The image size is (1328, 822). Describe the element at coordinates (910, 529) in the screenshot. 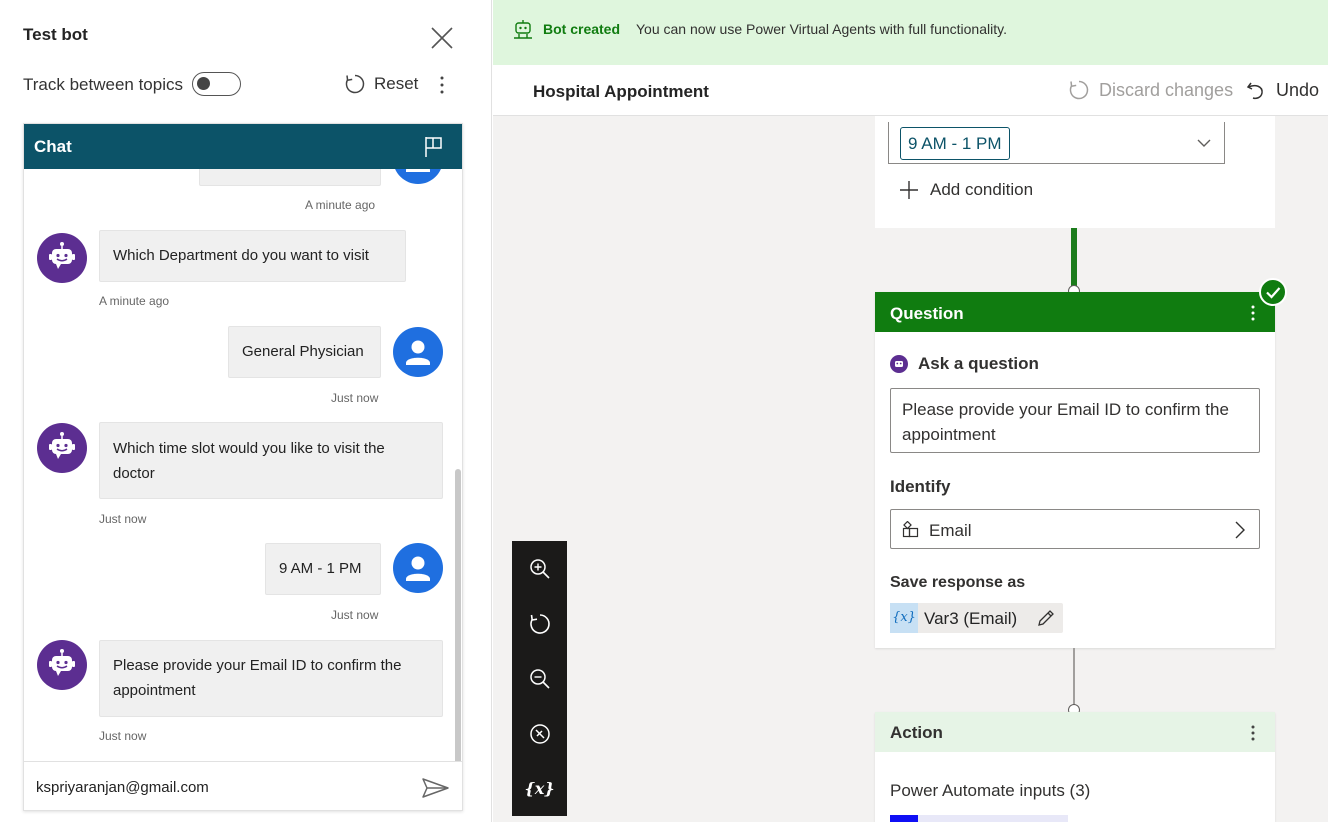

I see `entity-icon` at that location.